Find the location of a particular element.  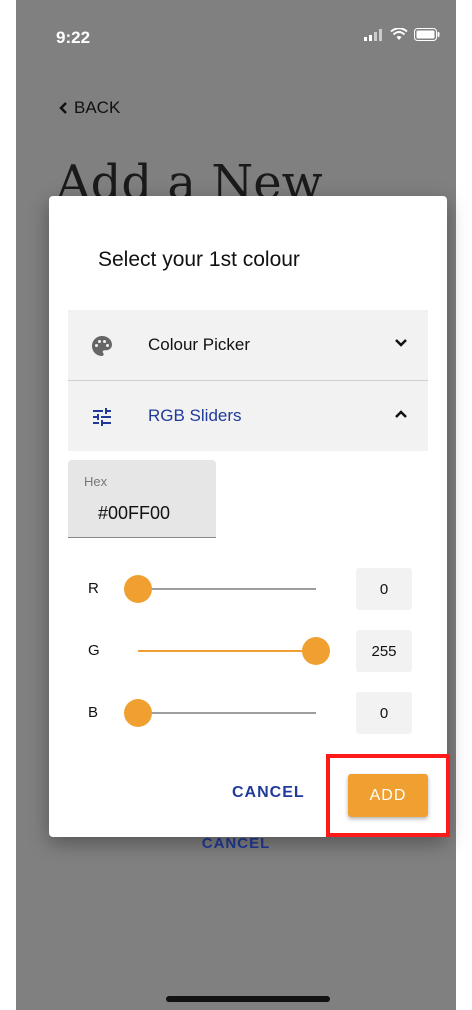

chevron-left-icon is located at coordinates (63, 108).